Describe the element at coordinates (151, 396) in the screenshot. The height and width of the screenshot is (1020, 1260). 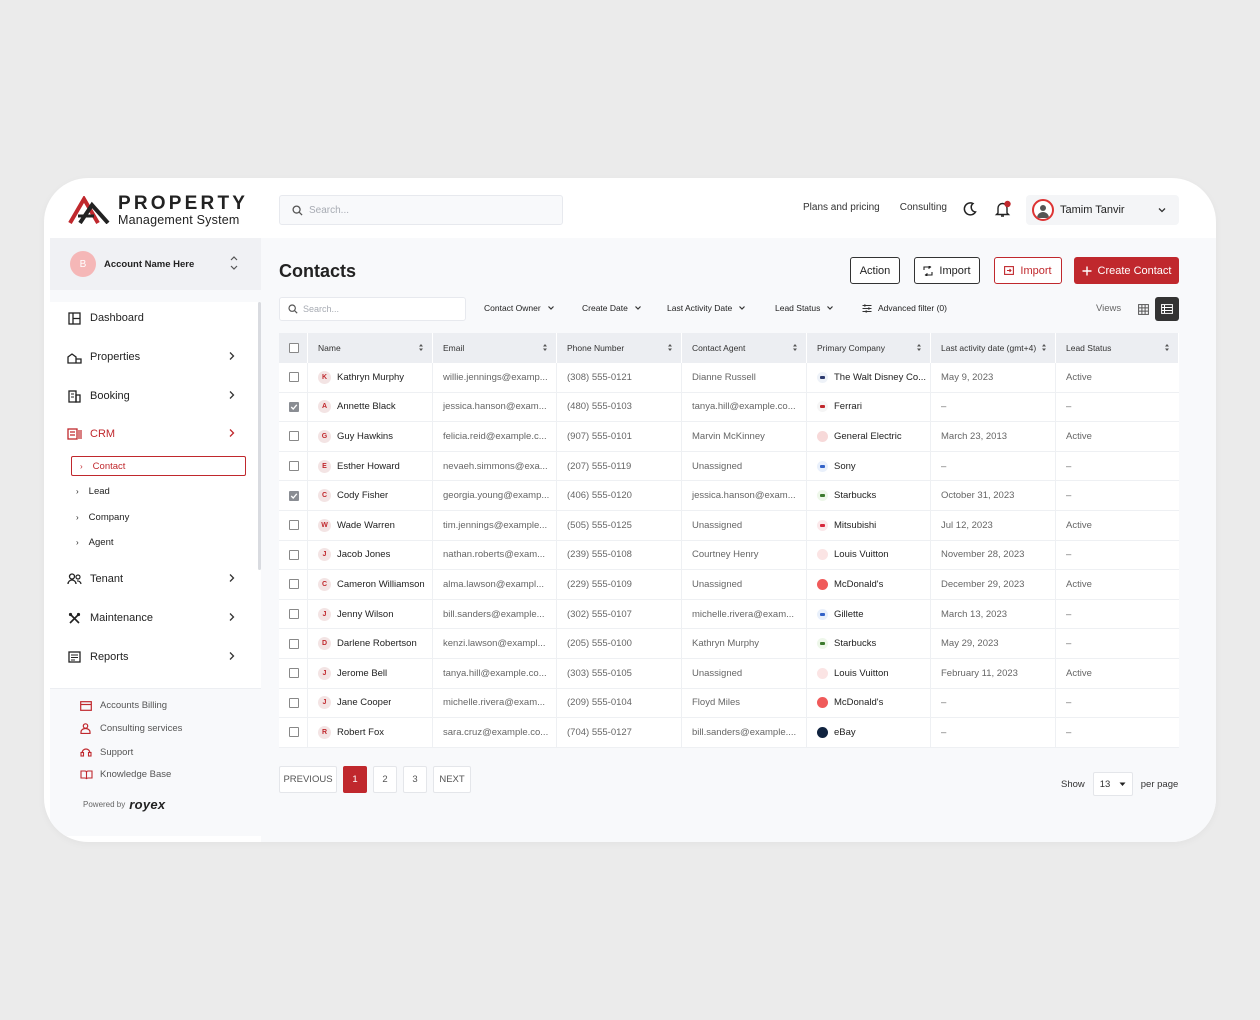
I see `sidebar-item-booking: Booking` at that location.